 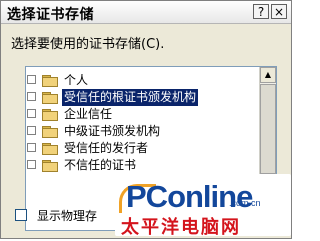 I want to click on scroll-thumb, so click(x=268, y=129).